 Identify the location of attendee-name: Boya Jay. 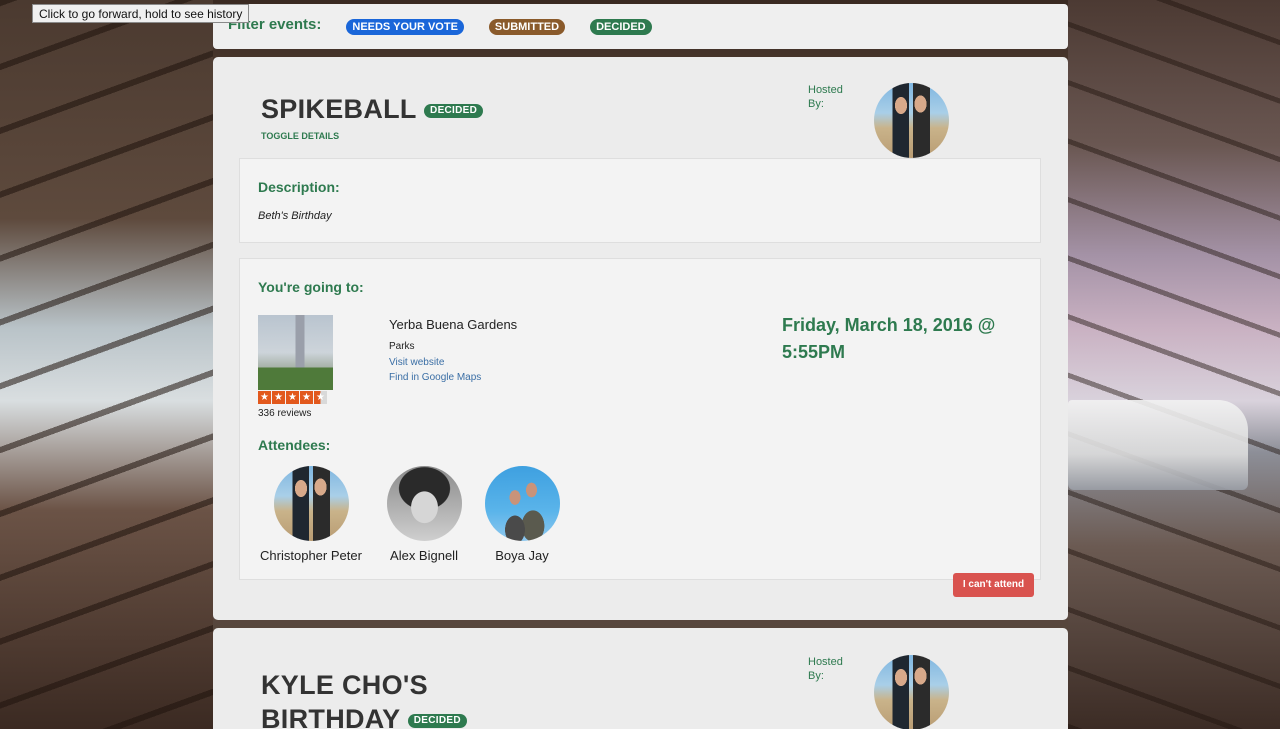
(522, 555).